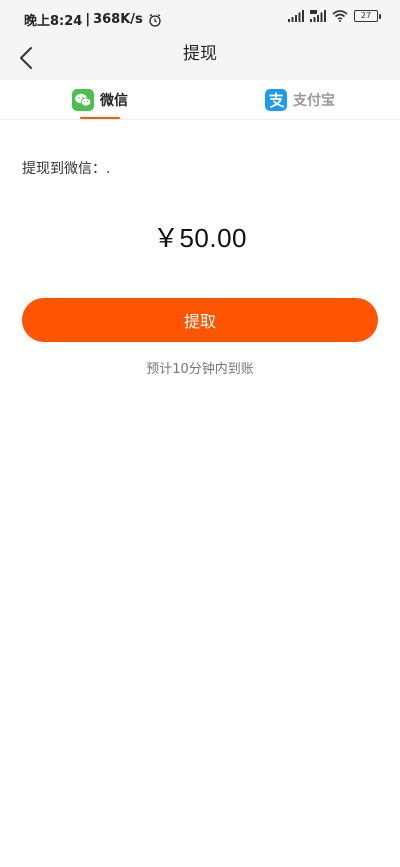  What do you see at coordinates (200, 18) in the screenshot?
I see `status-bar: 晚上8:24 | 368K/s 27` at bounding box center [200, 18].